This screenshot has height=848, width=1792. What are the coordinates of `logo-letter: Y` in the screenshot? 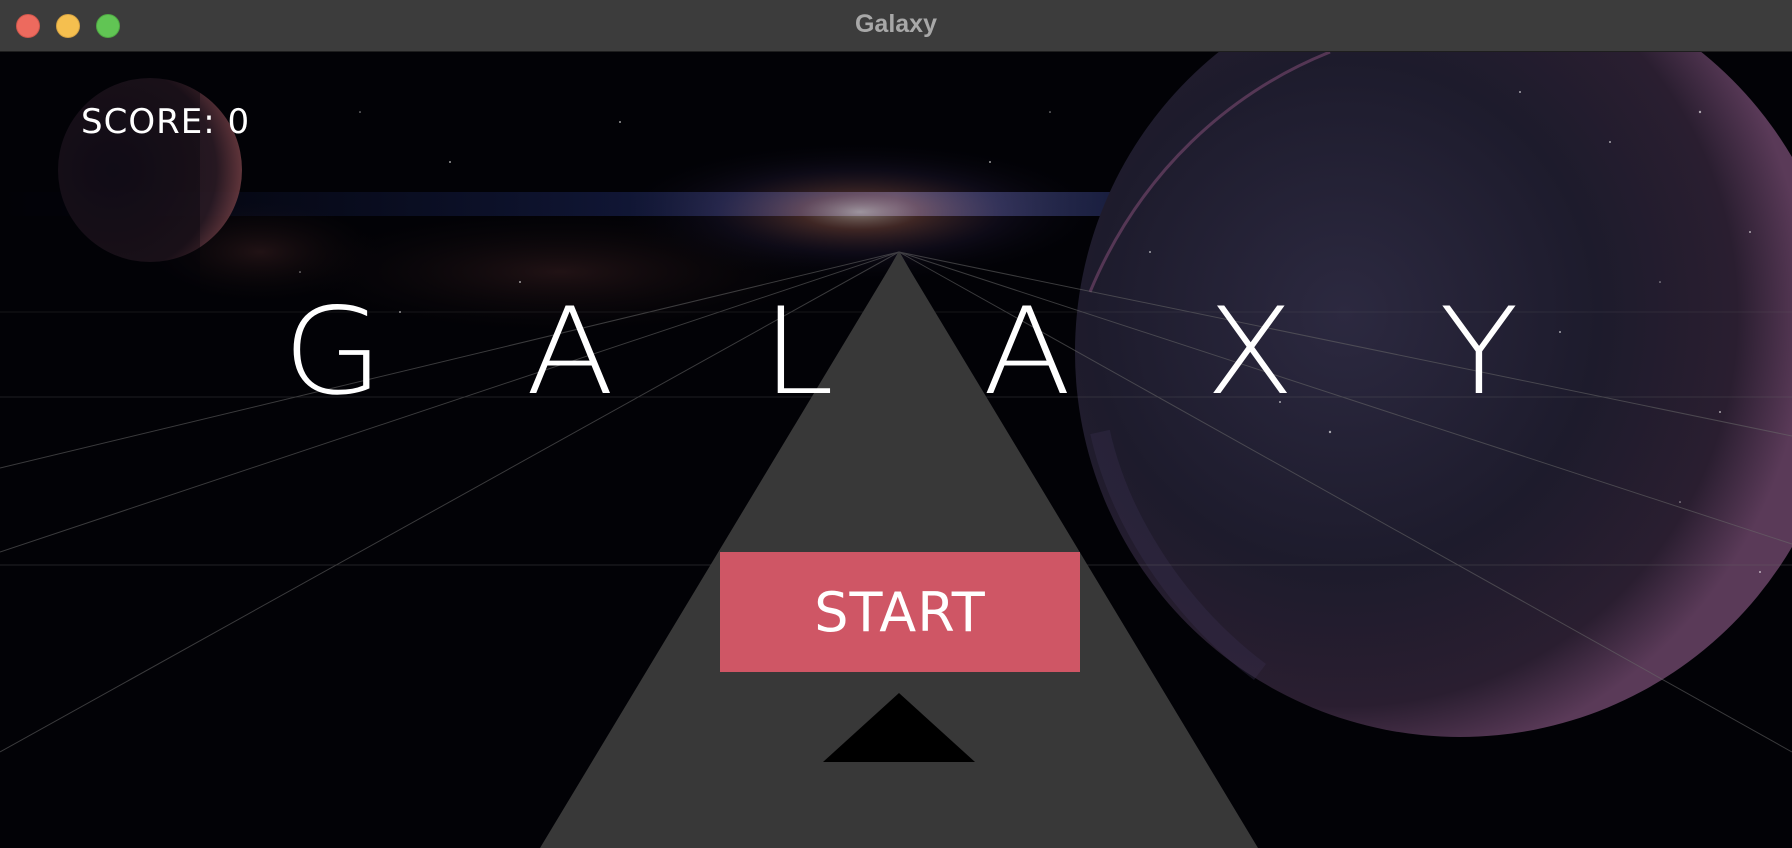 It's located at (1479, 352).